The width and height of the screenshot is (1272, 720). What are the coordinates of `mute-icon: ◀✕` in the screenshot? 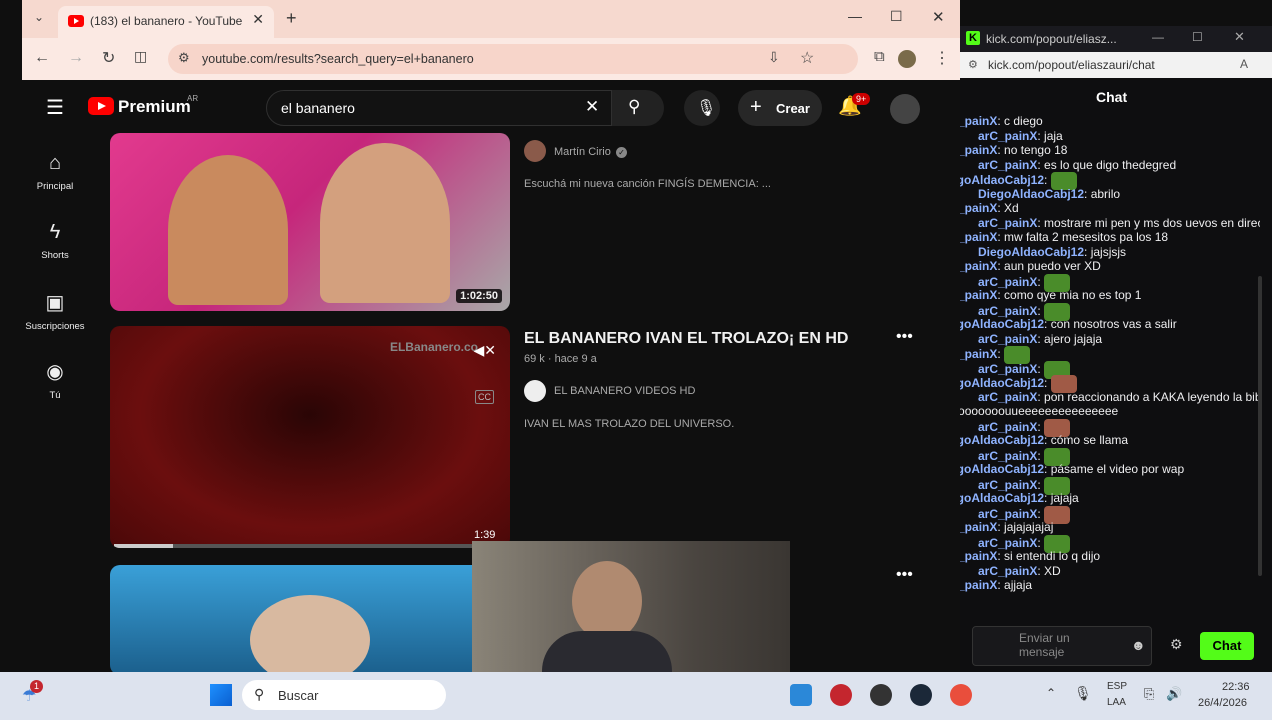 It's located at (485, 350).